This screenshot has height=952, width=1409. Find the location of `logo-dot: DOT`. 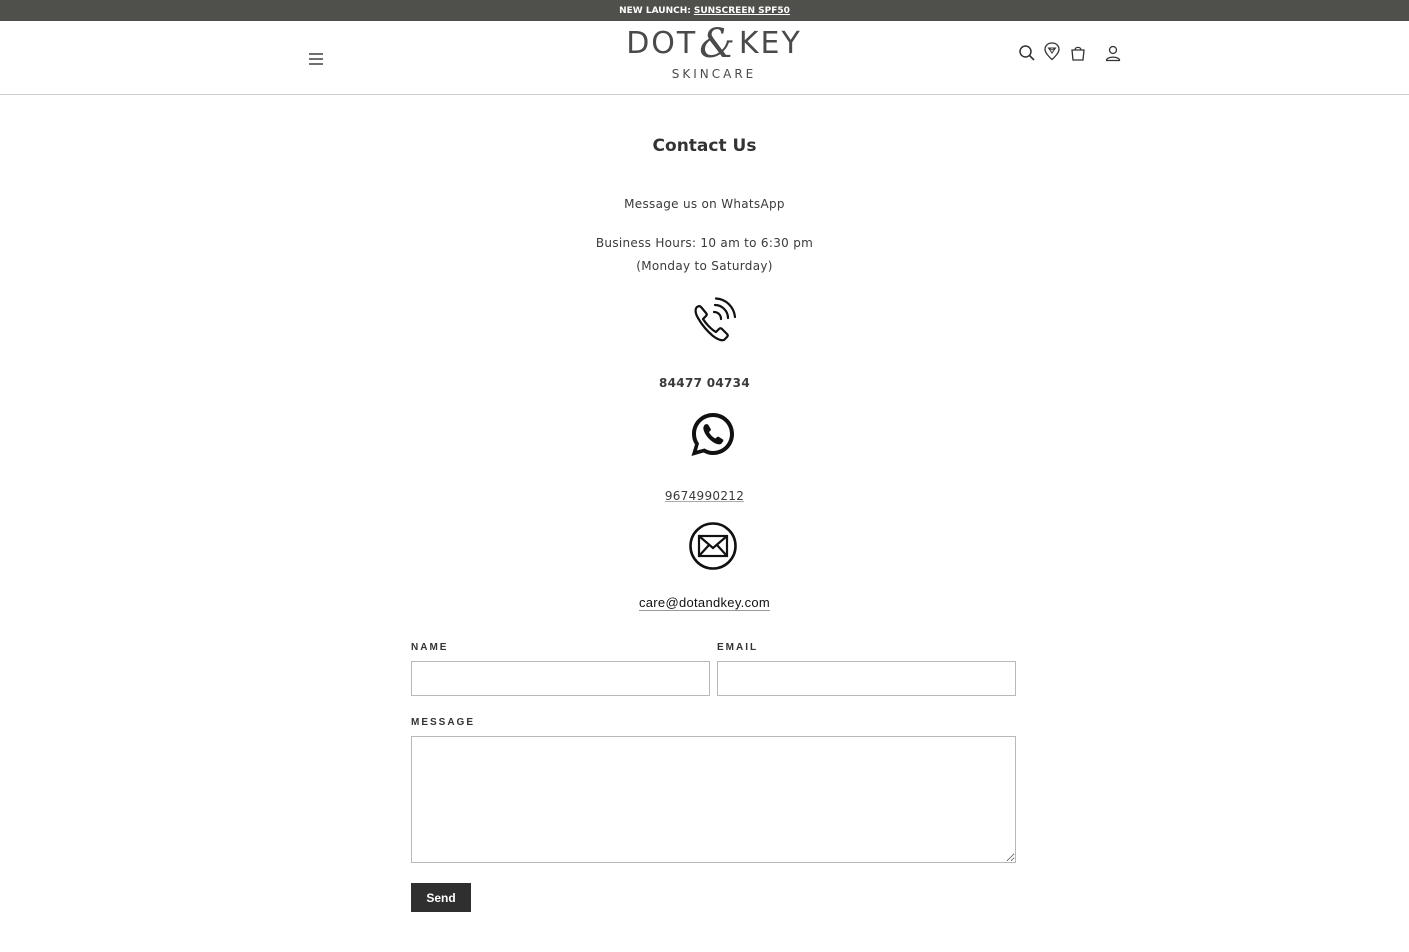

logo-dot: DOT is located at coordinates (662, 43).